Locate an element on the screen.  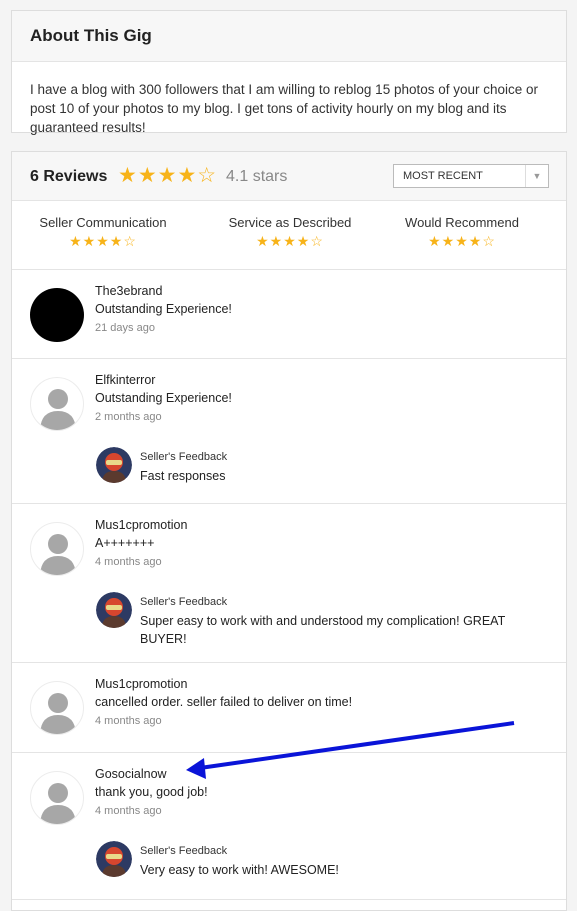
sort-dropdown: MOST RECENT ▼ is located at coordinates (471, 176).